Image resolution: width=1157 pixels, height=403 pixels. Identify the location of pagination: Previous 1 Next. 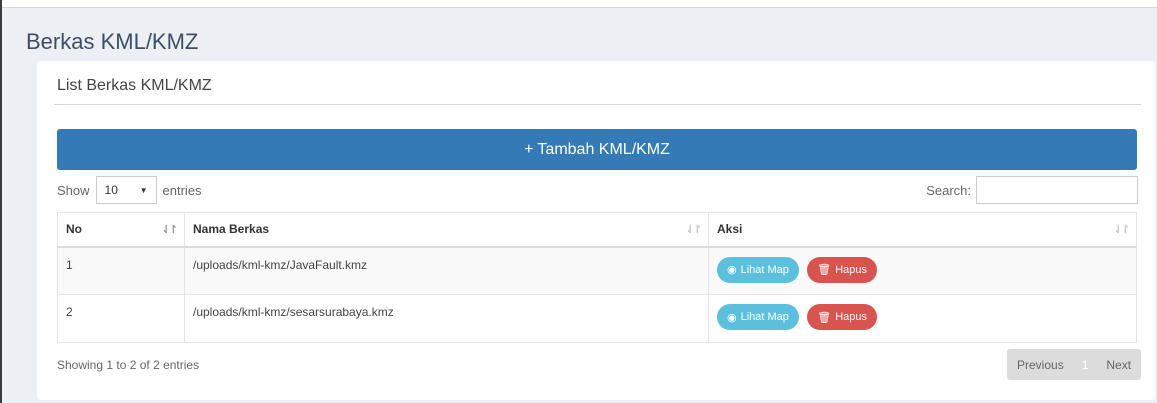
(1074, 364).